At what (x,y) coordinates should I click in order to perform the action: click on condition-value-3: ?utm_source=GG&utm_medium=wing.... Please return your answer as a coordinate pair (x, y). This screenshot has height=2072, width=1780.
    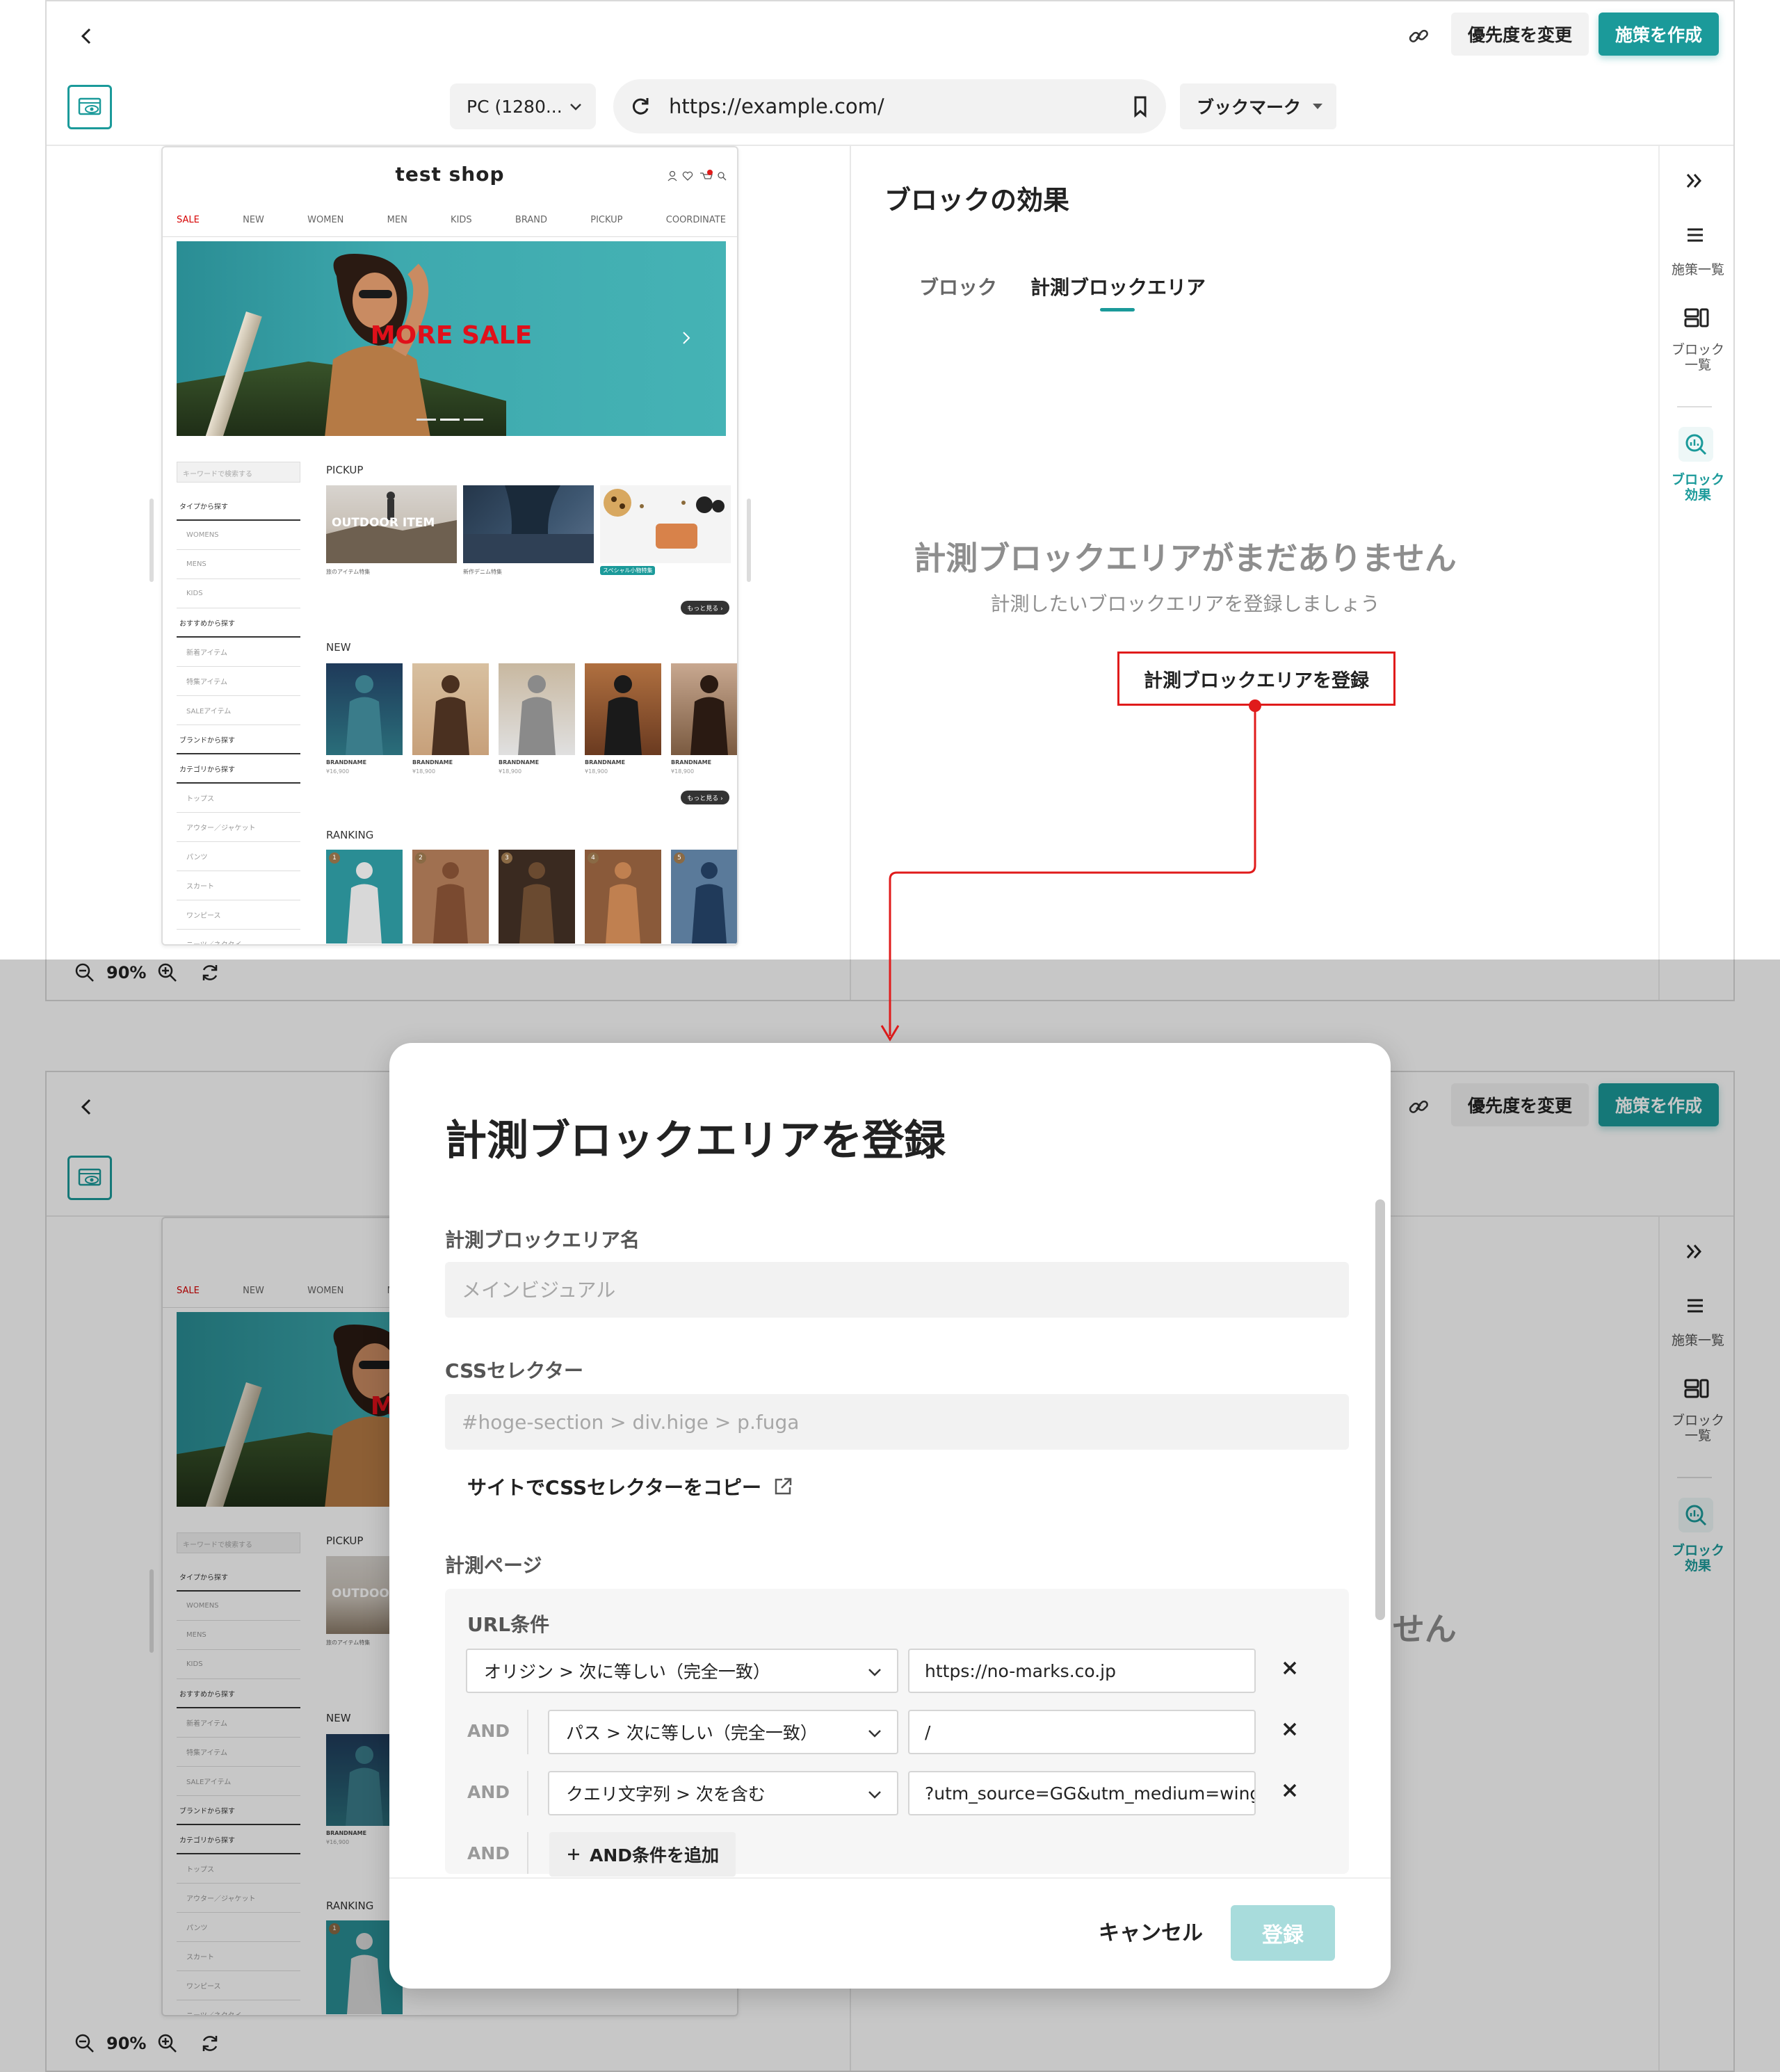
    Looking at the image, I should click on (1082, 1793).